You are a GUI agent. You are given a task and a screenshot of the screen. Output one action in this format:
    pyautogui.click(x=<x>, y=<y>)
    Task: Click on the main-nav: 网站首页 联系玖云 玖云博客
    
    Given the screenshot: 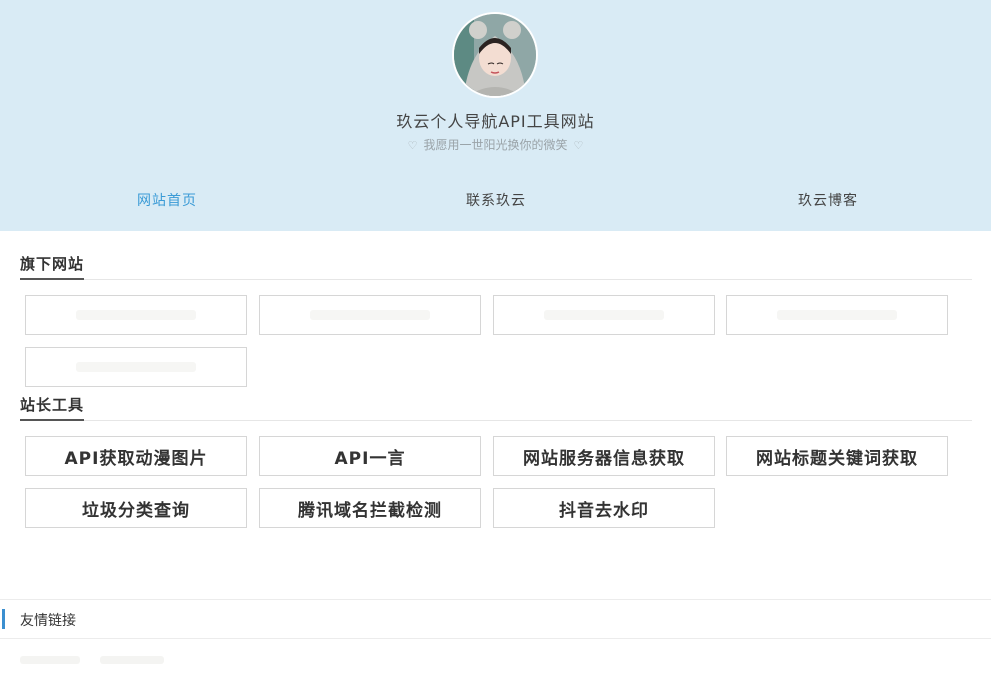 What is the action you would take?
    pyautogui.click(x=495, y=202)
    